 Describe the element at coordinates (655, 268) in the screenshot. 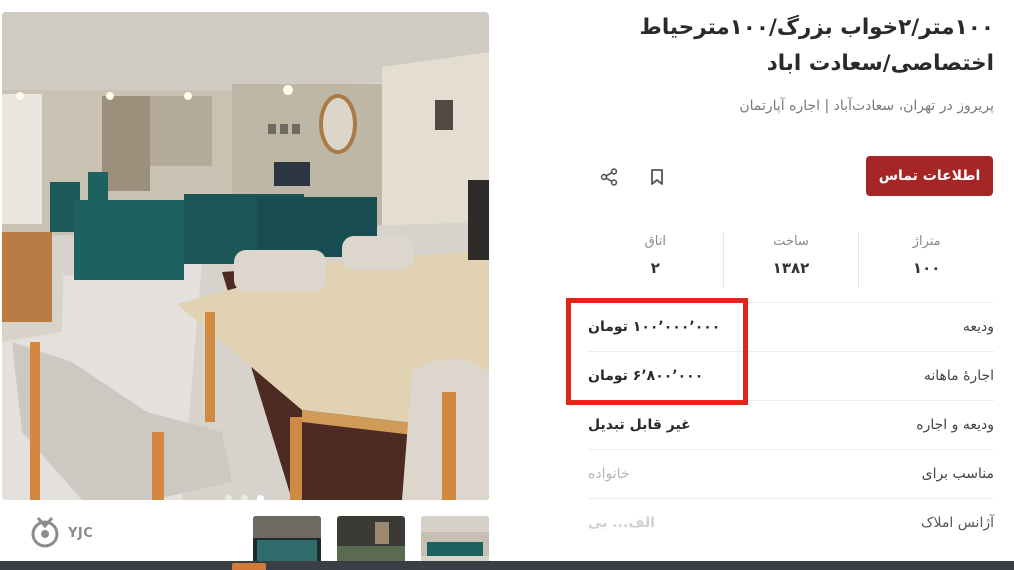

I see `stat-value: ۲` at that location.